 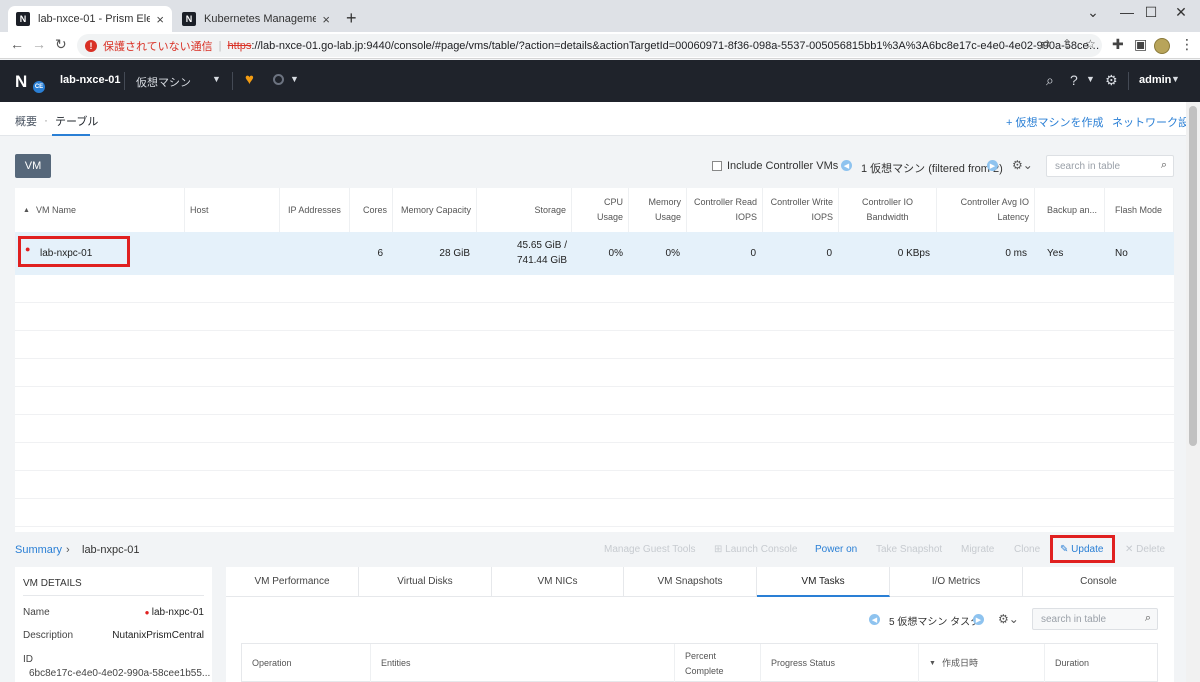 What do you see at coordinates (1110, 166) in the screenshot?
I see `table-search-input: search in table ⌕` at bounding box center [1110, 166].